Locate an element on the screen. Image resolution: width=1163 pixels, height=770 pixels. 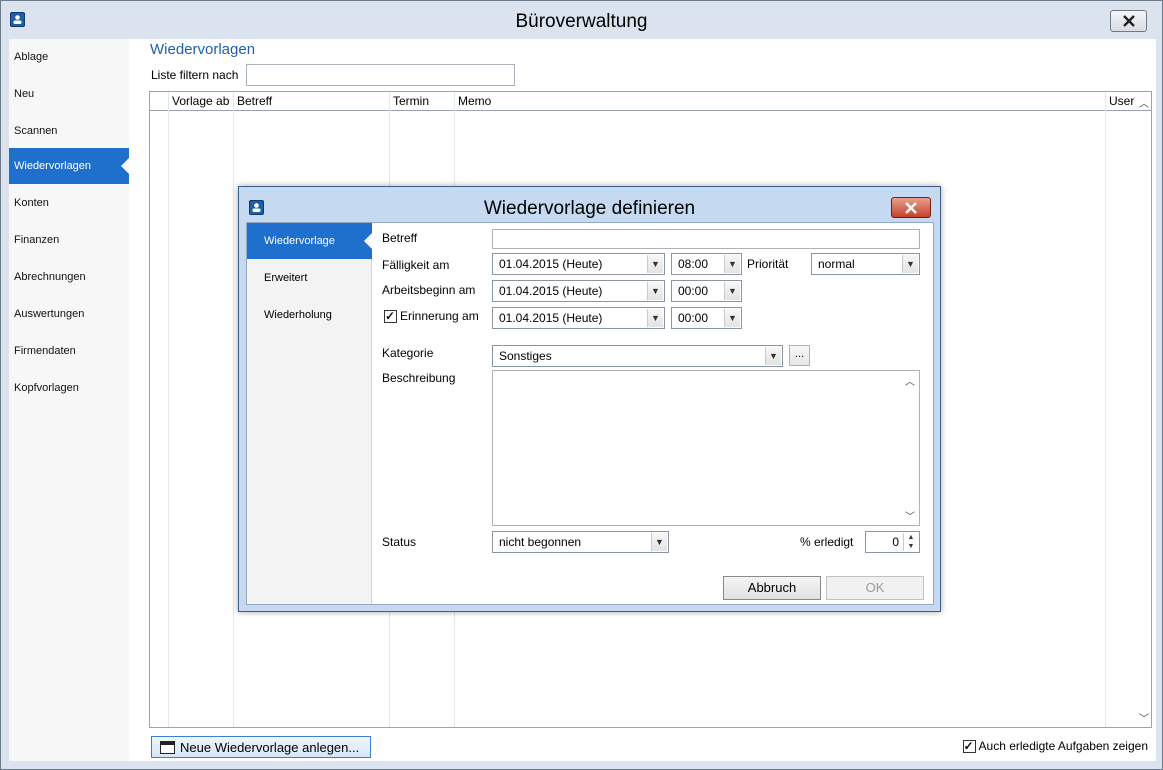
betreff-label: Betreff is located at coordinates (400, 238).